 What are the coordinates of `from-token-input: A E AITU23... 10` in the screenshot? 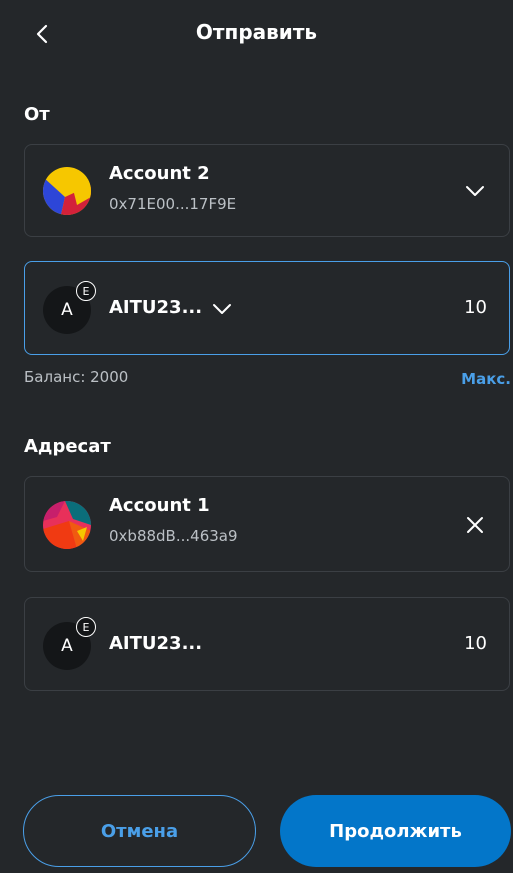 It's located at (267, 308).